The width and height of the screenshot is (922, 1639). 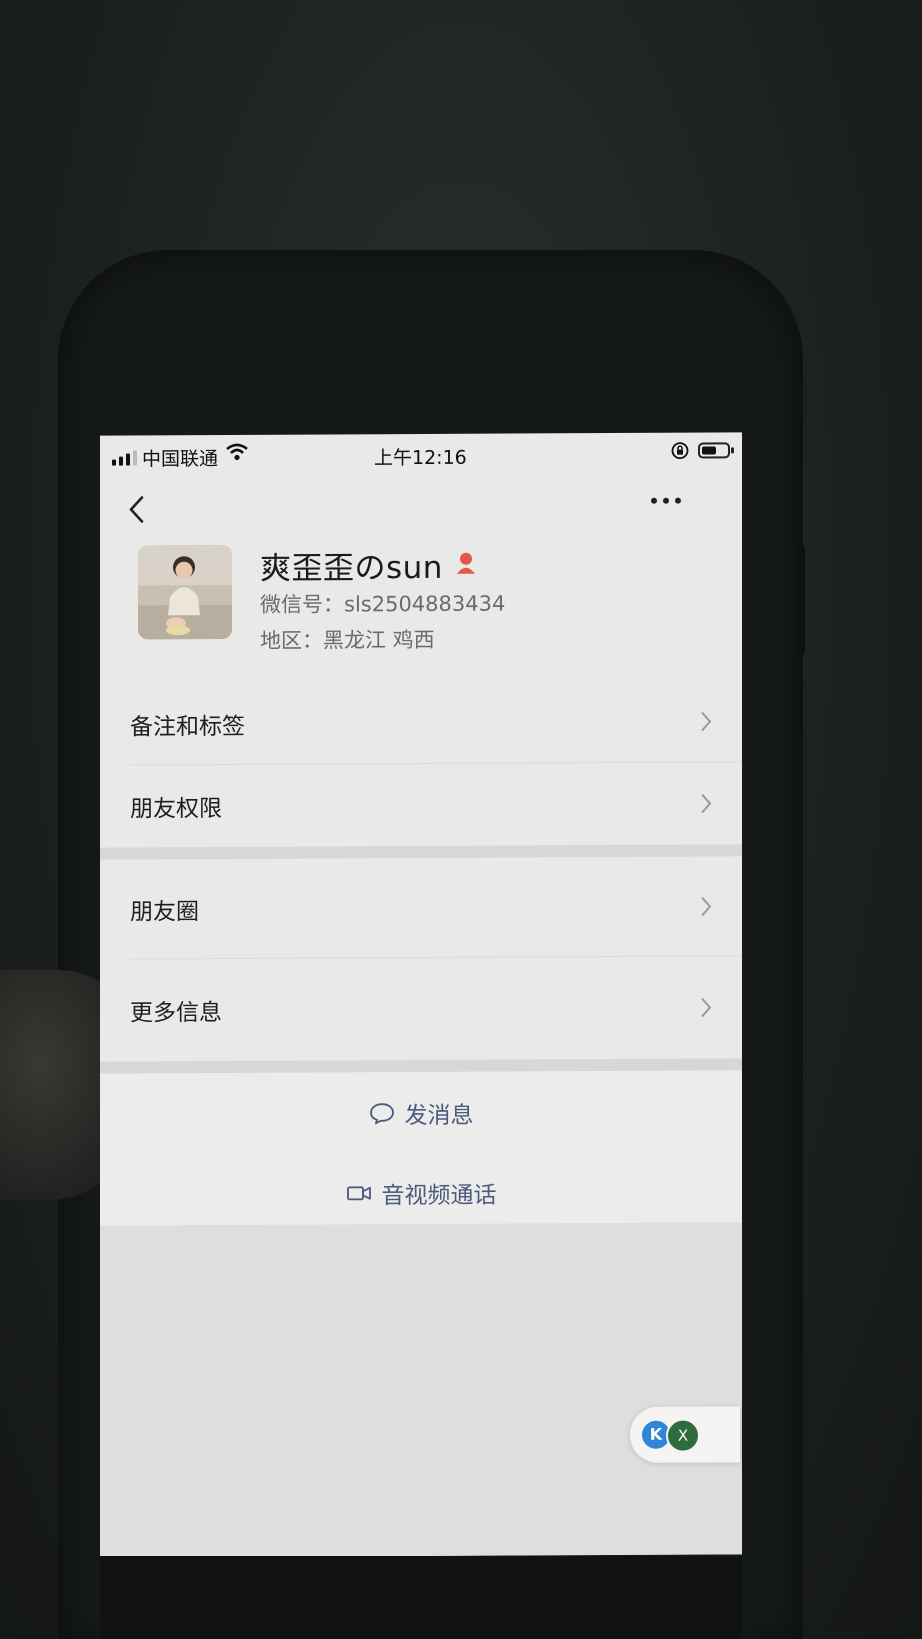 I want to click on avatar, so click(x=185, y=592).